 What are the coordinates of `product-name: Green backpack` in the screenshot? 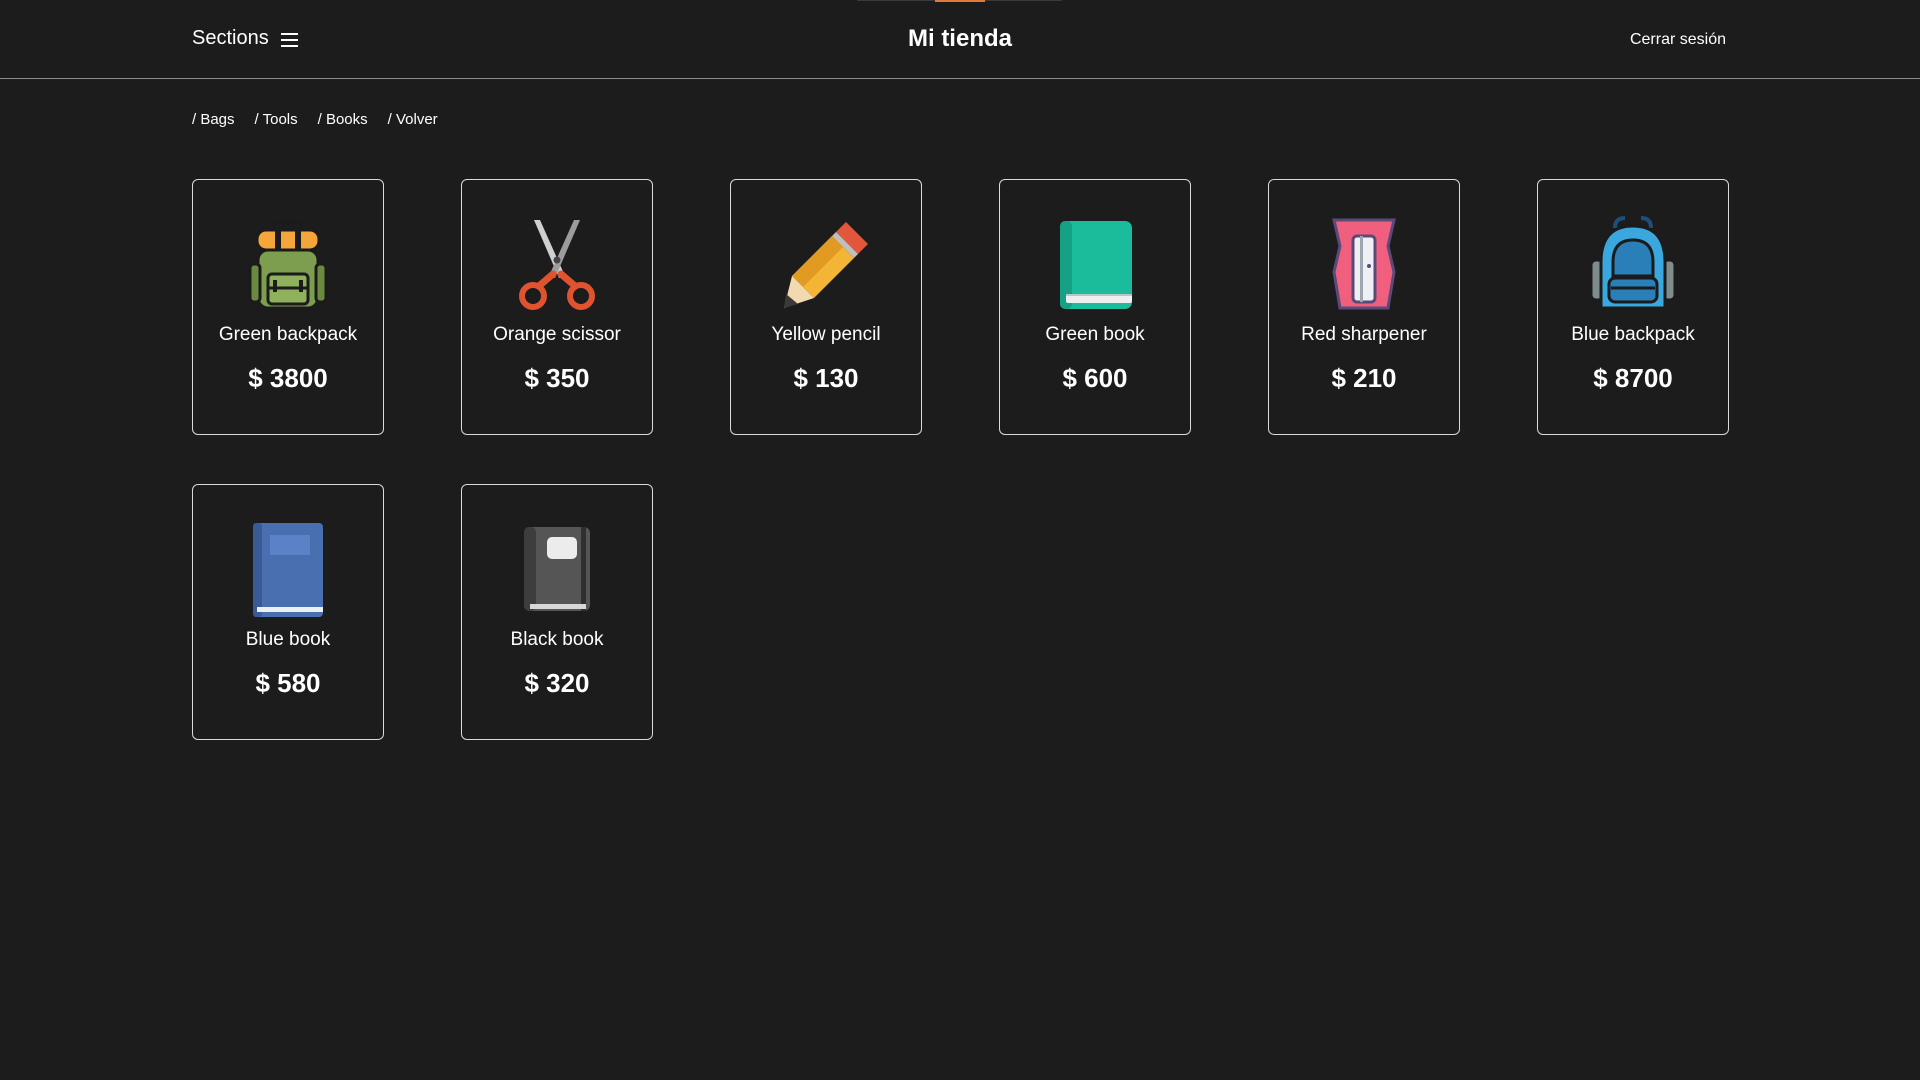 It's located at (288, 334).